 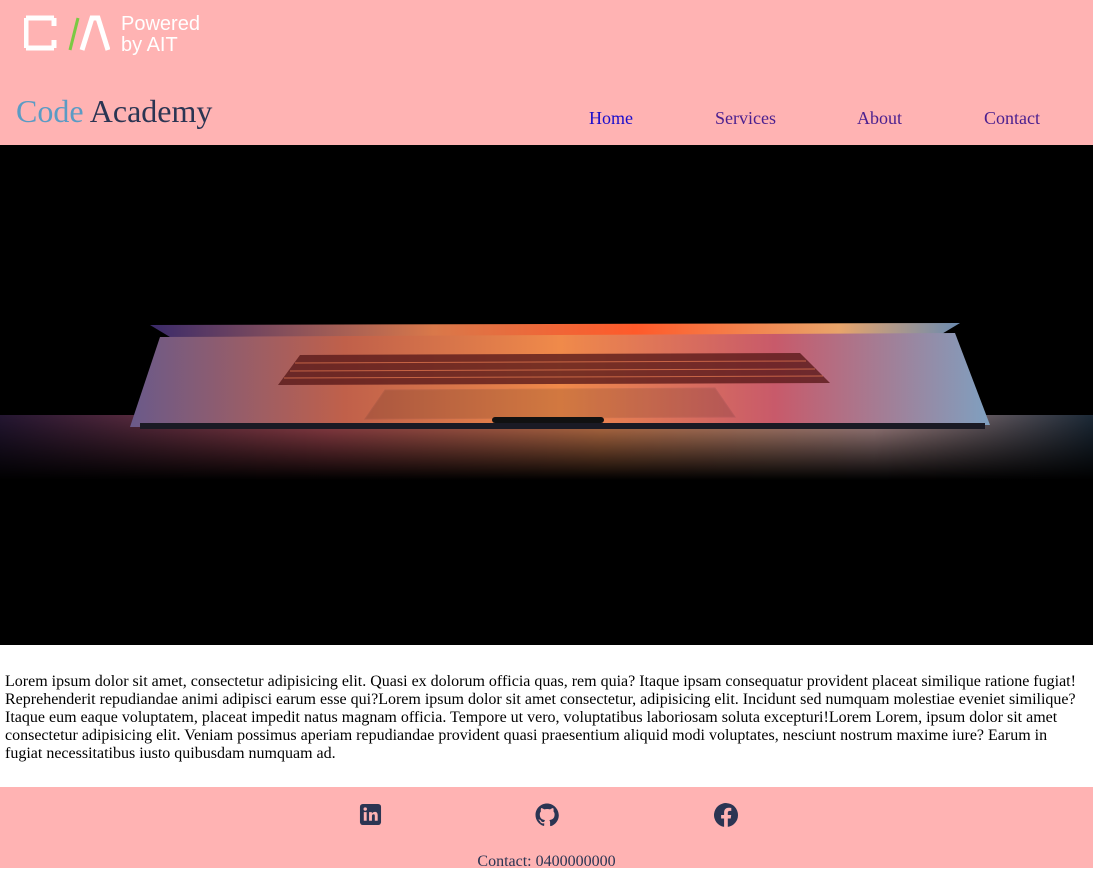 What do you see at coordinates (119, 36) in the screenshot?
I see `ait-logo: Powered by AIT` at bounding box center [119, 36].